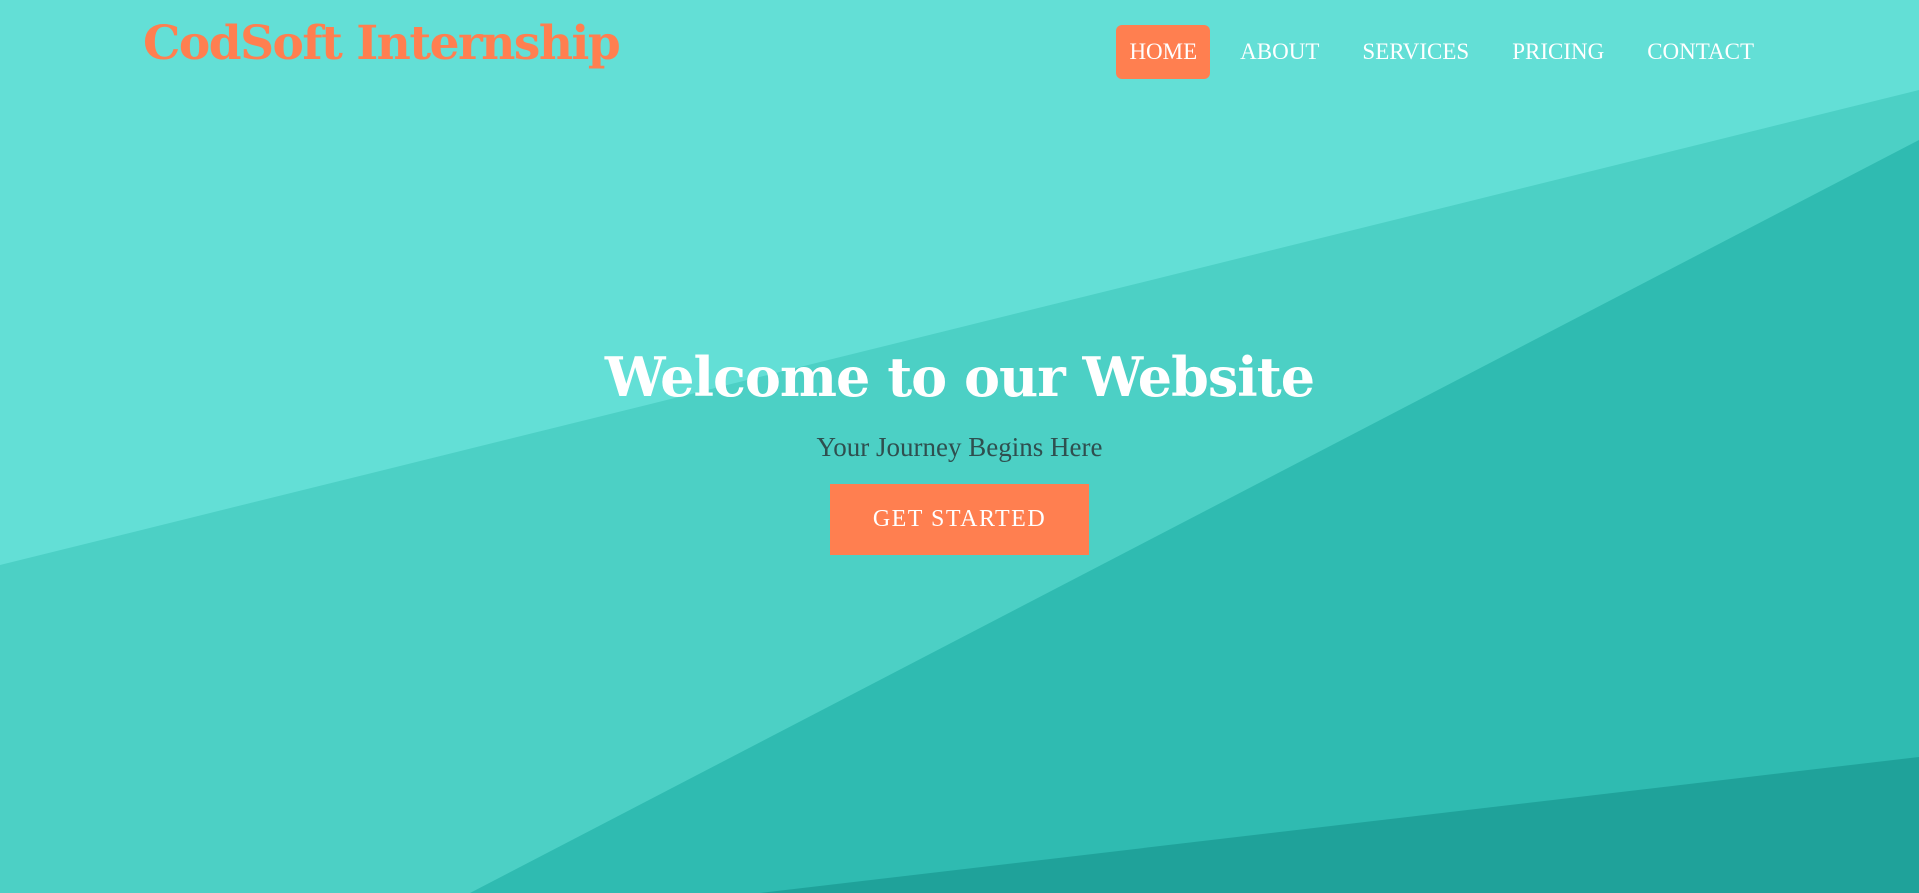 The width and height of the screenshot is (1919, 893). I want to click on nav-link-services: SERVICES, so click(1415, 52).